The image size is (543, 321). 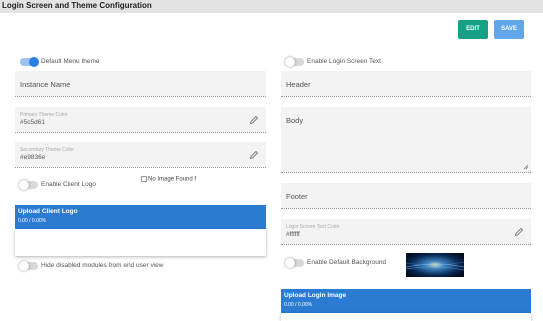 I want to click on default-background-thumbnail, so click(x=435, y=265).